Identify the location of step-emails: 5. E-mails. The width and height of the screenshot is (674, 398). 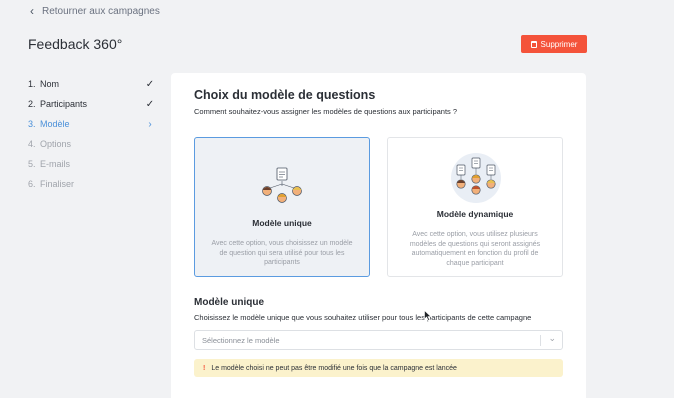
(92, 164).